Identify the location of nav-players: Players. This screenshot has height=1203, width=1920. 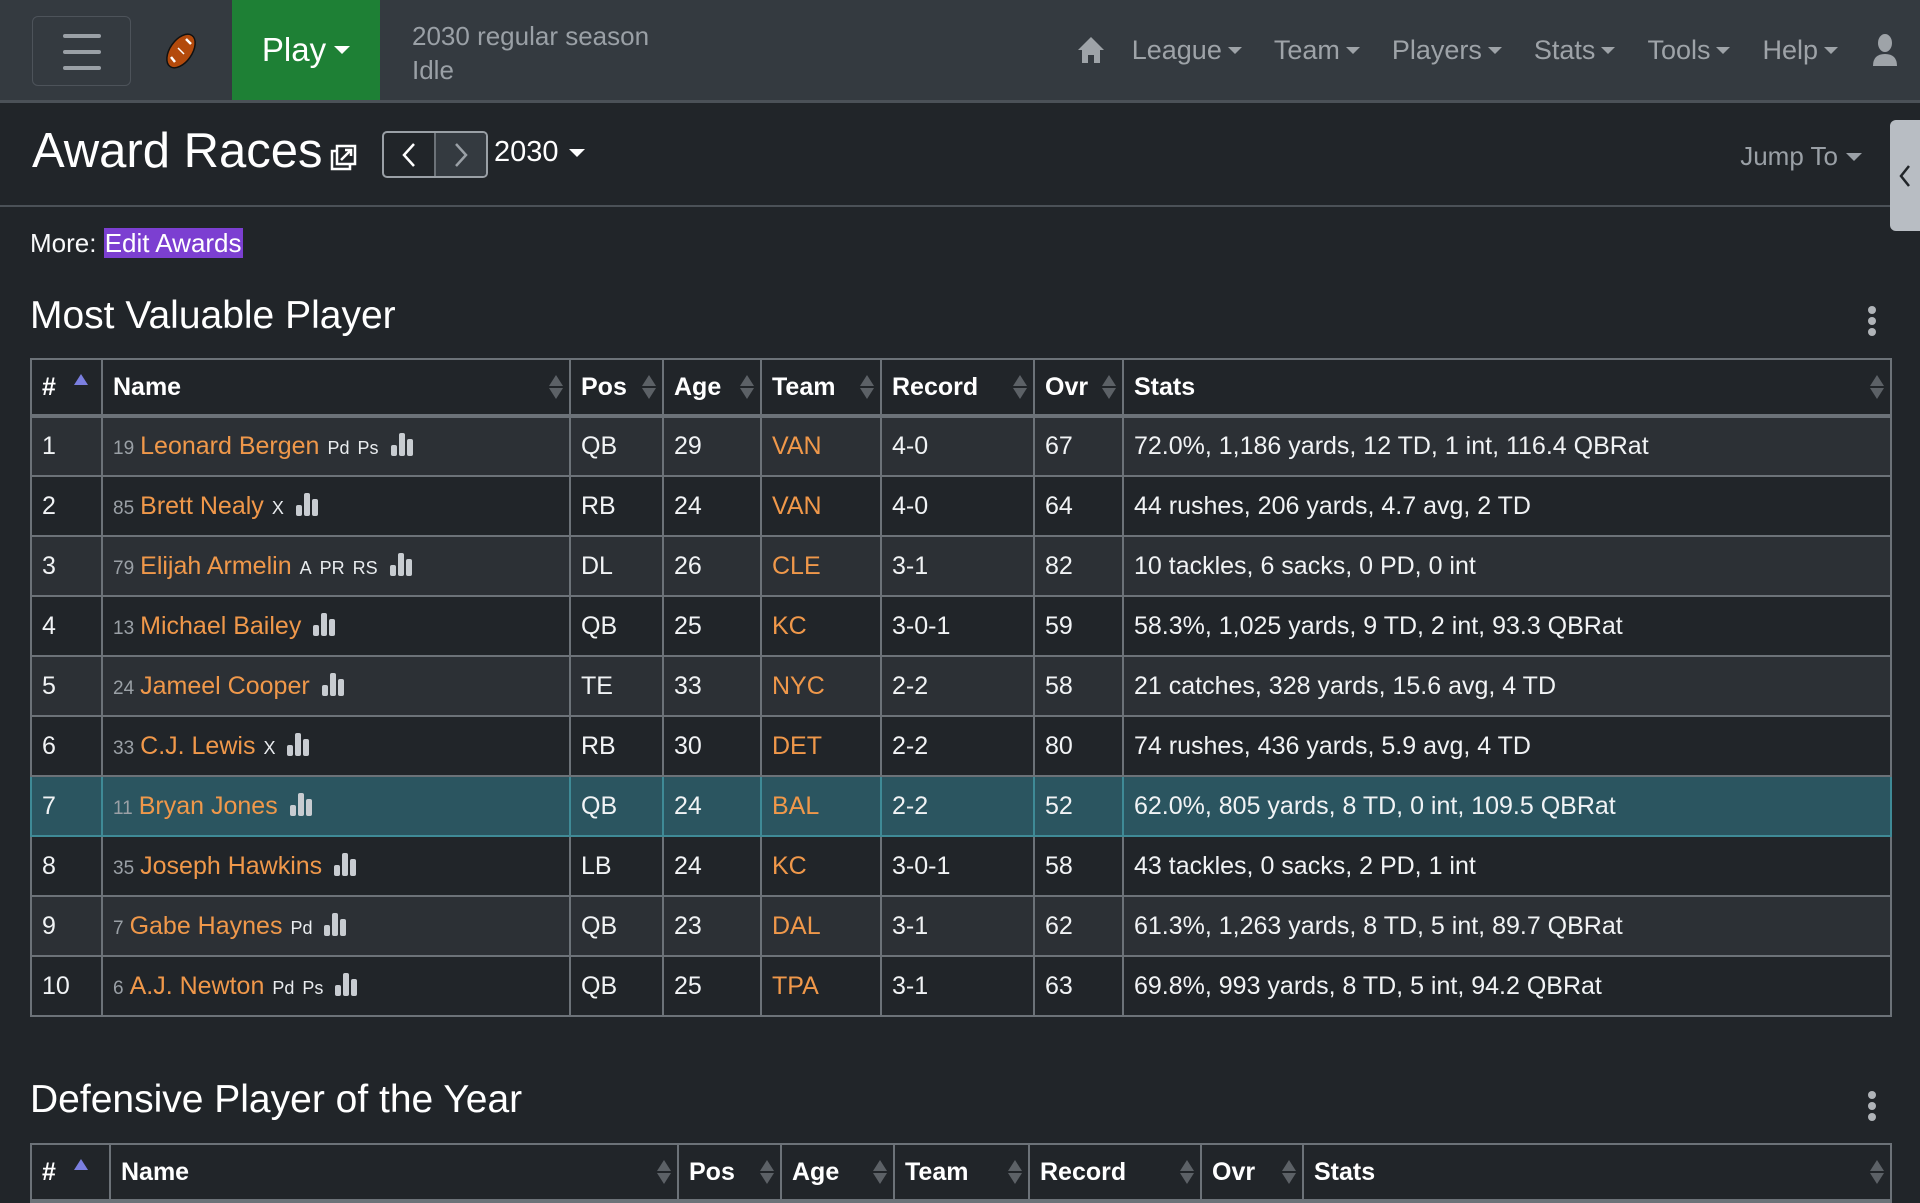
(1447, 50).